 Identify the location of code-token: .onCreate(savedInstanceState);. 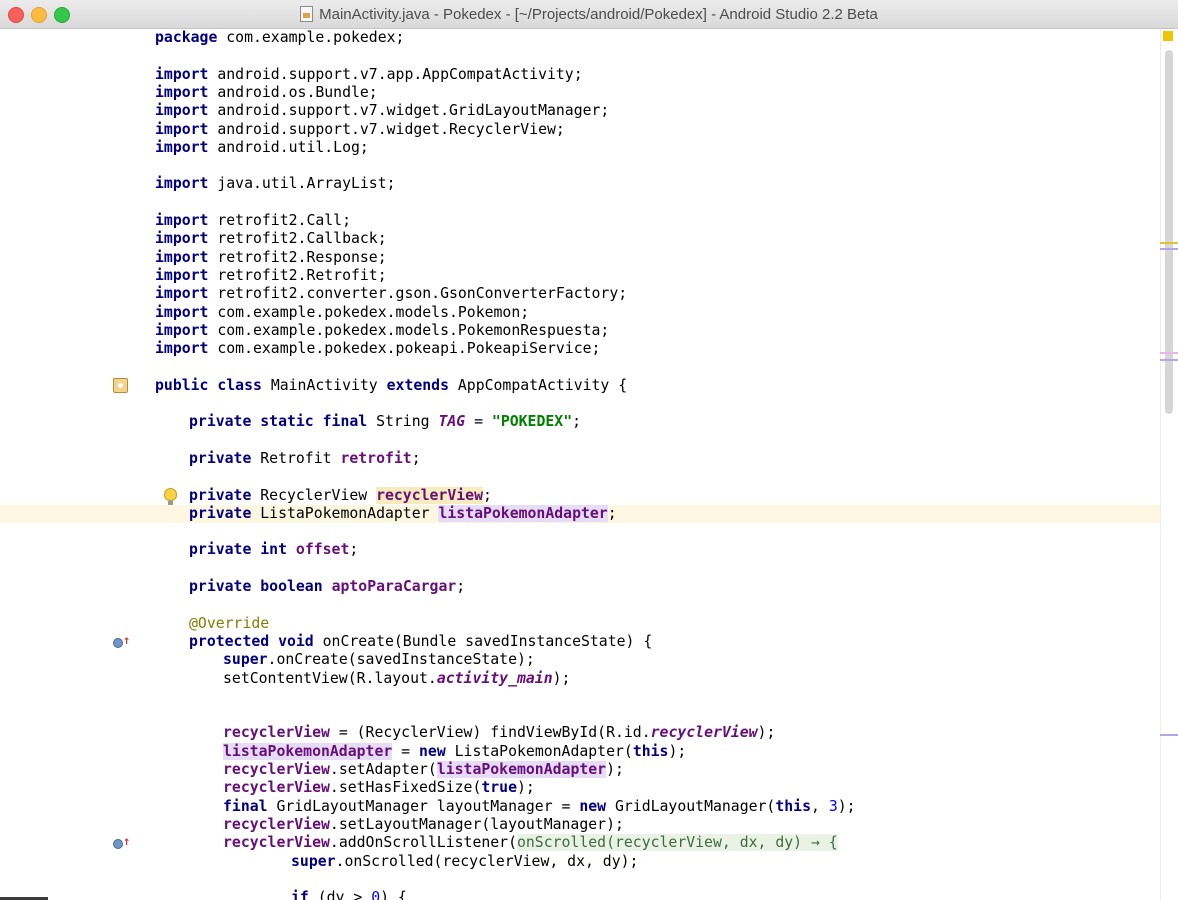
(401, 660).